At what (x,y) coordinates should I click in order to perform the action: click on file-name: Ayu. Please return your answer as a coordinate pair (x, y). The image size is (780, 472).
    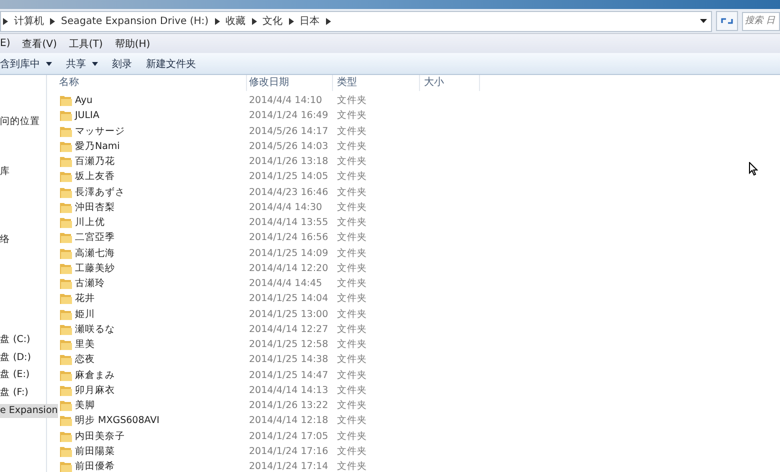
    Looking at the image, I should click on (83, 100).